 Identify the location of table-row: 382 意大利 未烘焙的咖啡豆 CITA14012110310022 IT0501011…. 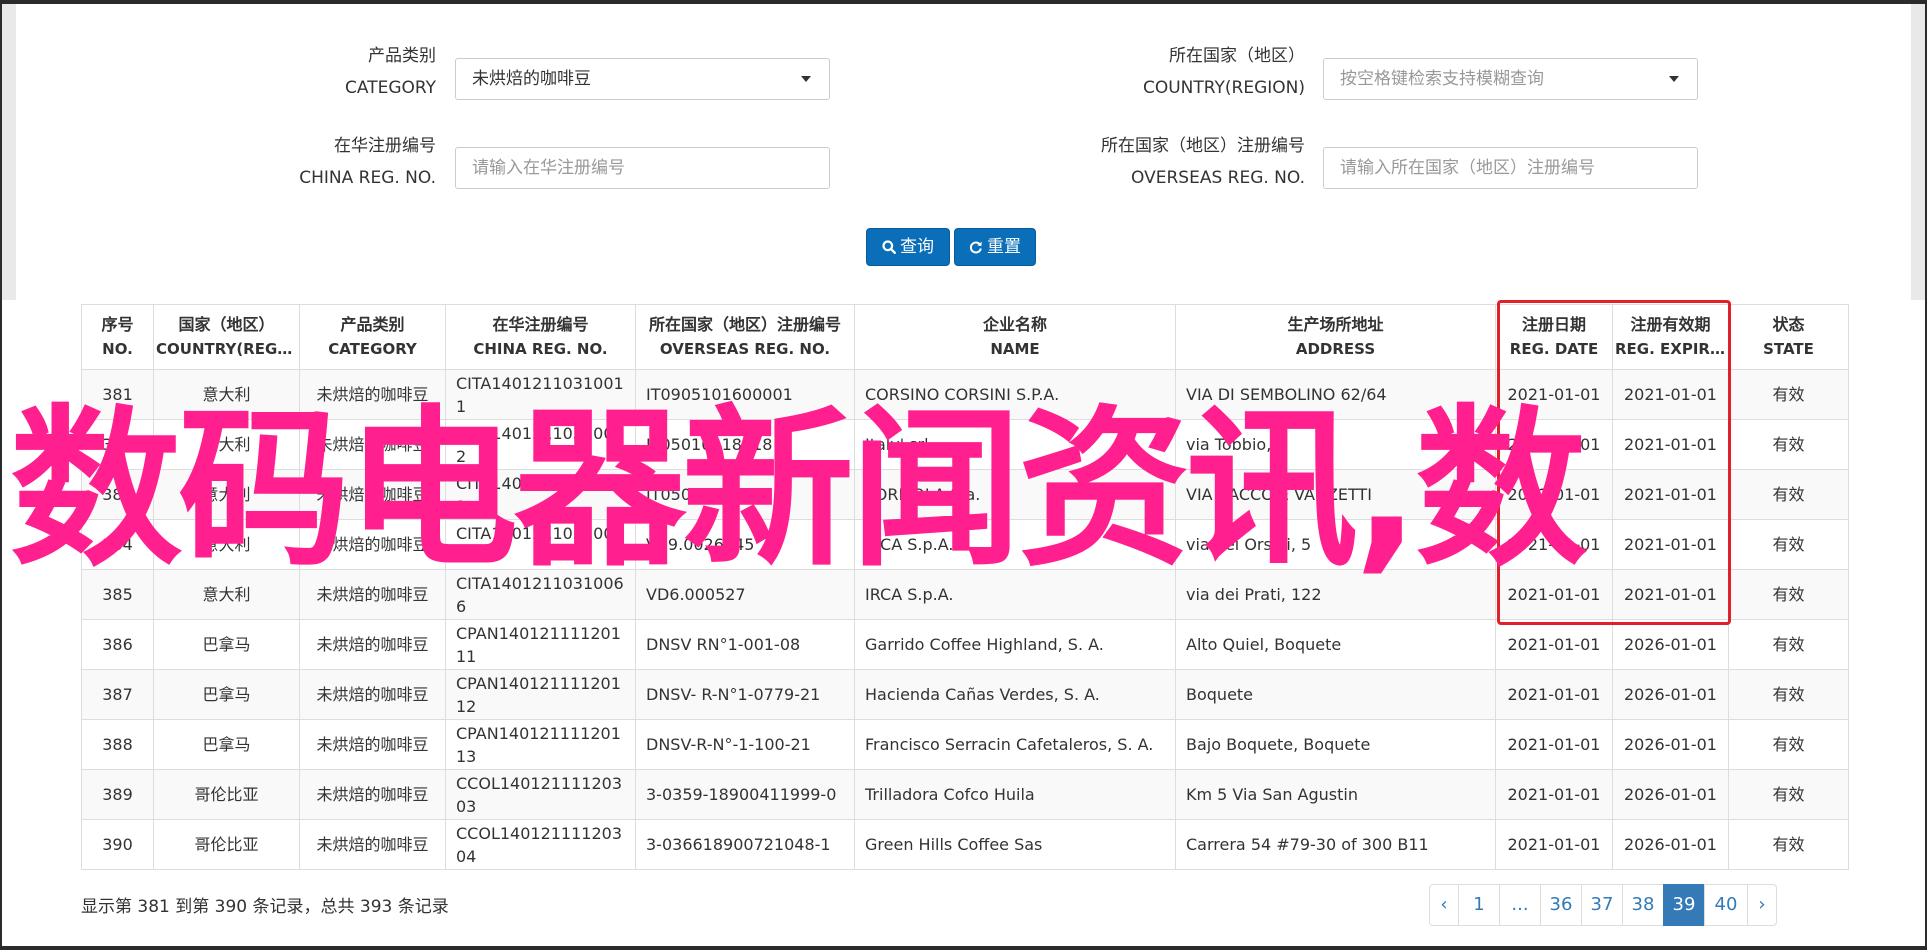
(965, 444).